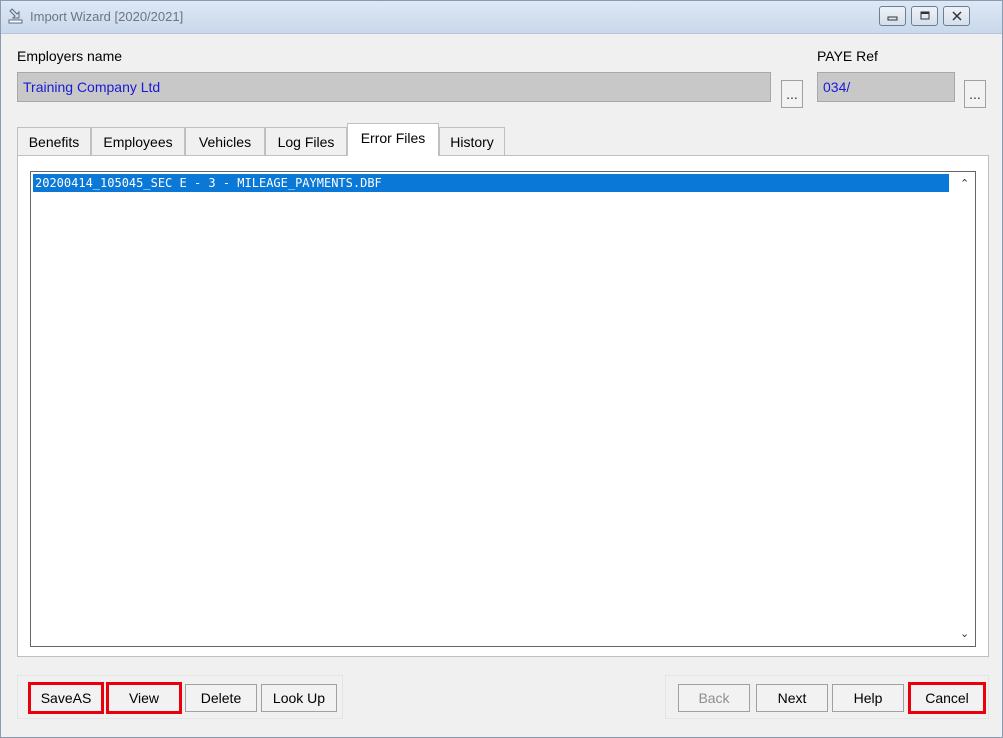 The width and height of the screenshot is (1003, 738). What do you see at coordinates (144, 698) in the screenshot?
I see `view-button: View` at bounding box center [144, 698].